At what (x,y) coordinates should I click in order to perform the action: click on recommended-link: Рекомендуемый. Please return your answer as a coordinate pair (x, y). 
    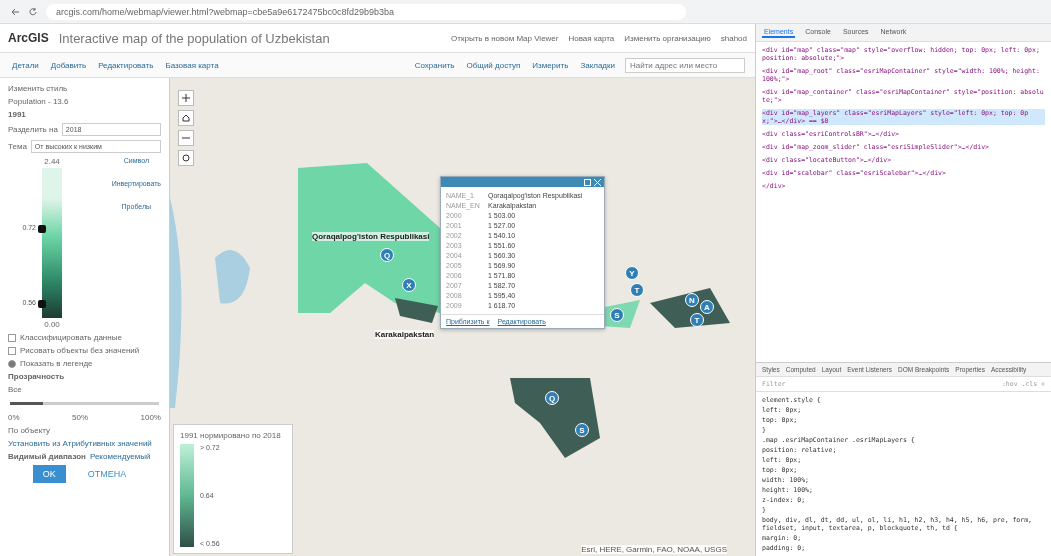
    Looking at the image, I should click on (120, 456).